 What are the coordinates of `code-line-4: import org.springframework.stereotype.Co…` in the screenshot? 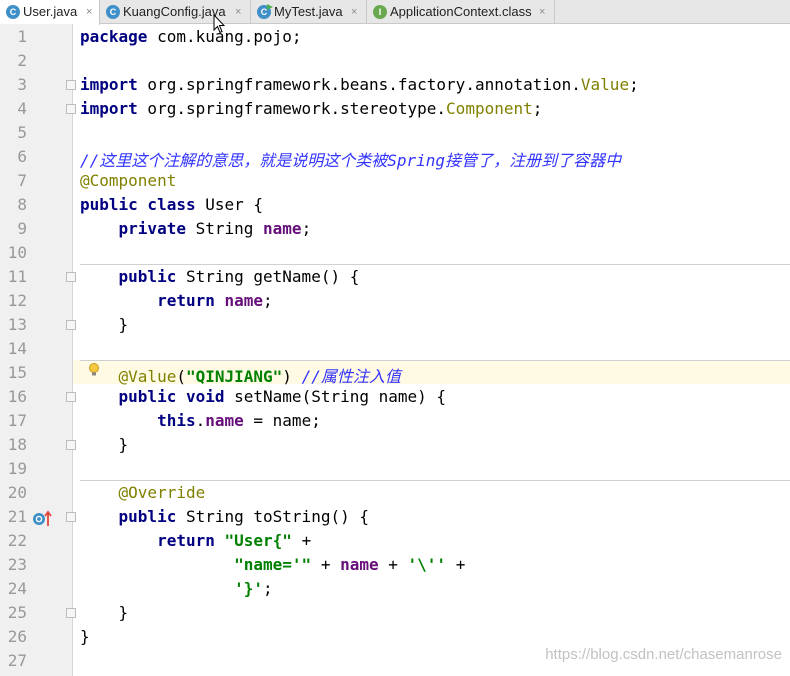 It's located at (311, 108).